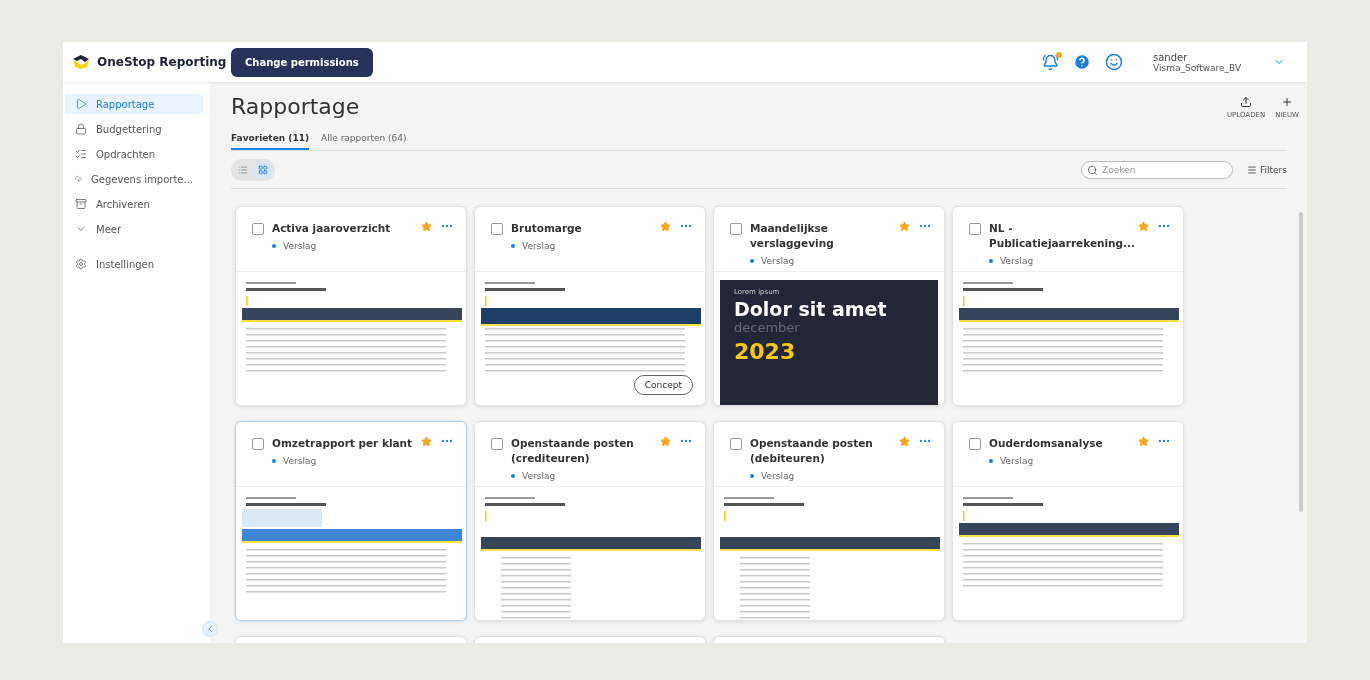 This screenshot has height=680, width=1370. Describe the element at coordinates (342, 443) in the screenshot. I see `card-title: Omzetrapport per klant` at that location.